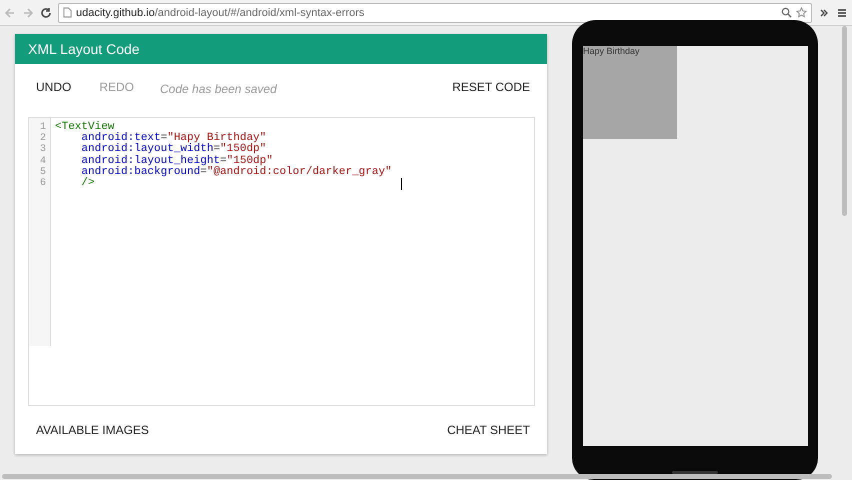 The height and width of the screenshot is (480, 852). What do you see at coordinates (435, 12) in the screenshot?
I see `address-bar: udacity.github.io/android-layout/#/android/xml-syntax-errors` at bounding box center [435, 12].